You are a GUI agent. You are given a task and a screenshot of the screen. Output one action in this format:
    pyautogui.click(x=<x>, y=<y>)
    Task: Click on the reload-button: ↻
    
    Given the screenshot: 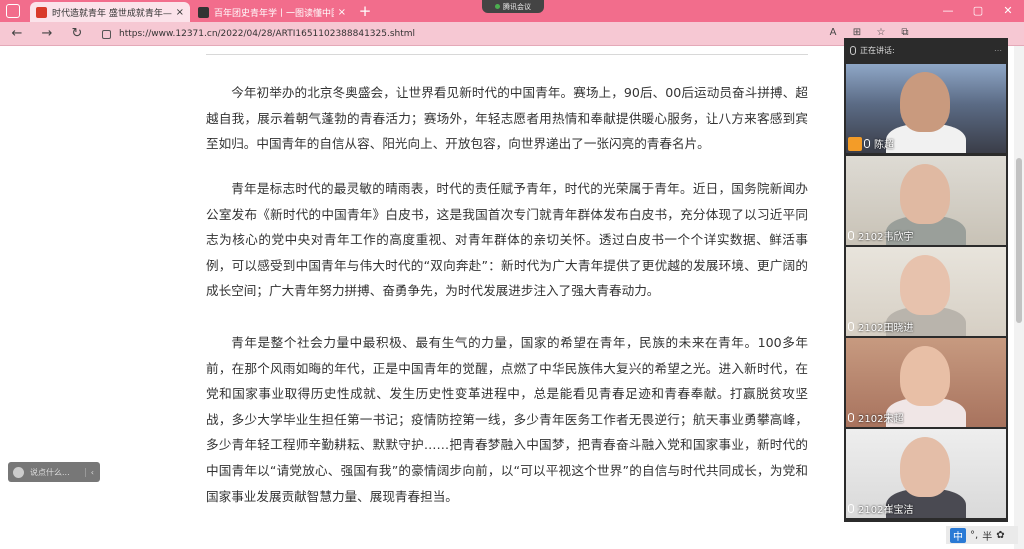 What is the action you would take?
    pyautogui.click(x=77, y=34)
    